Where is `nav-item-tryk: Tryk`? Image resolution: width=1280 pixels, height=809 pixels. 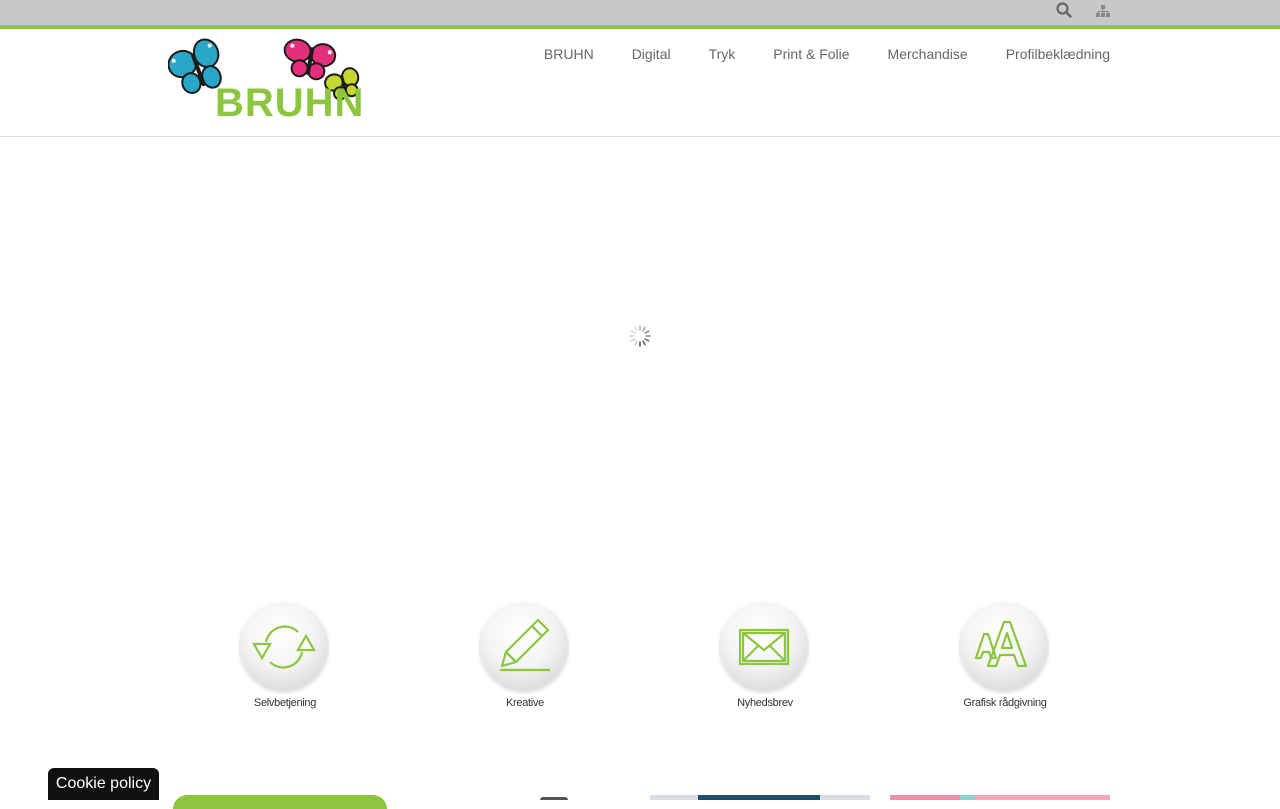 nav-item-tryk: Tryk is located at coordinates (722, 54).